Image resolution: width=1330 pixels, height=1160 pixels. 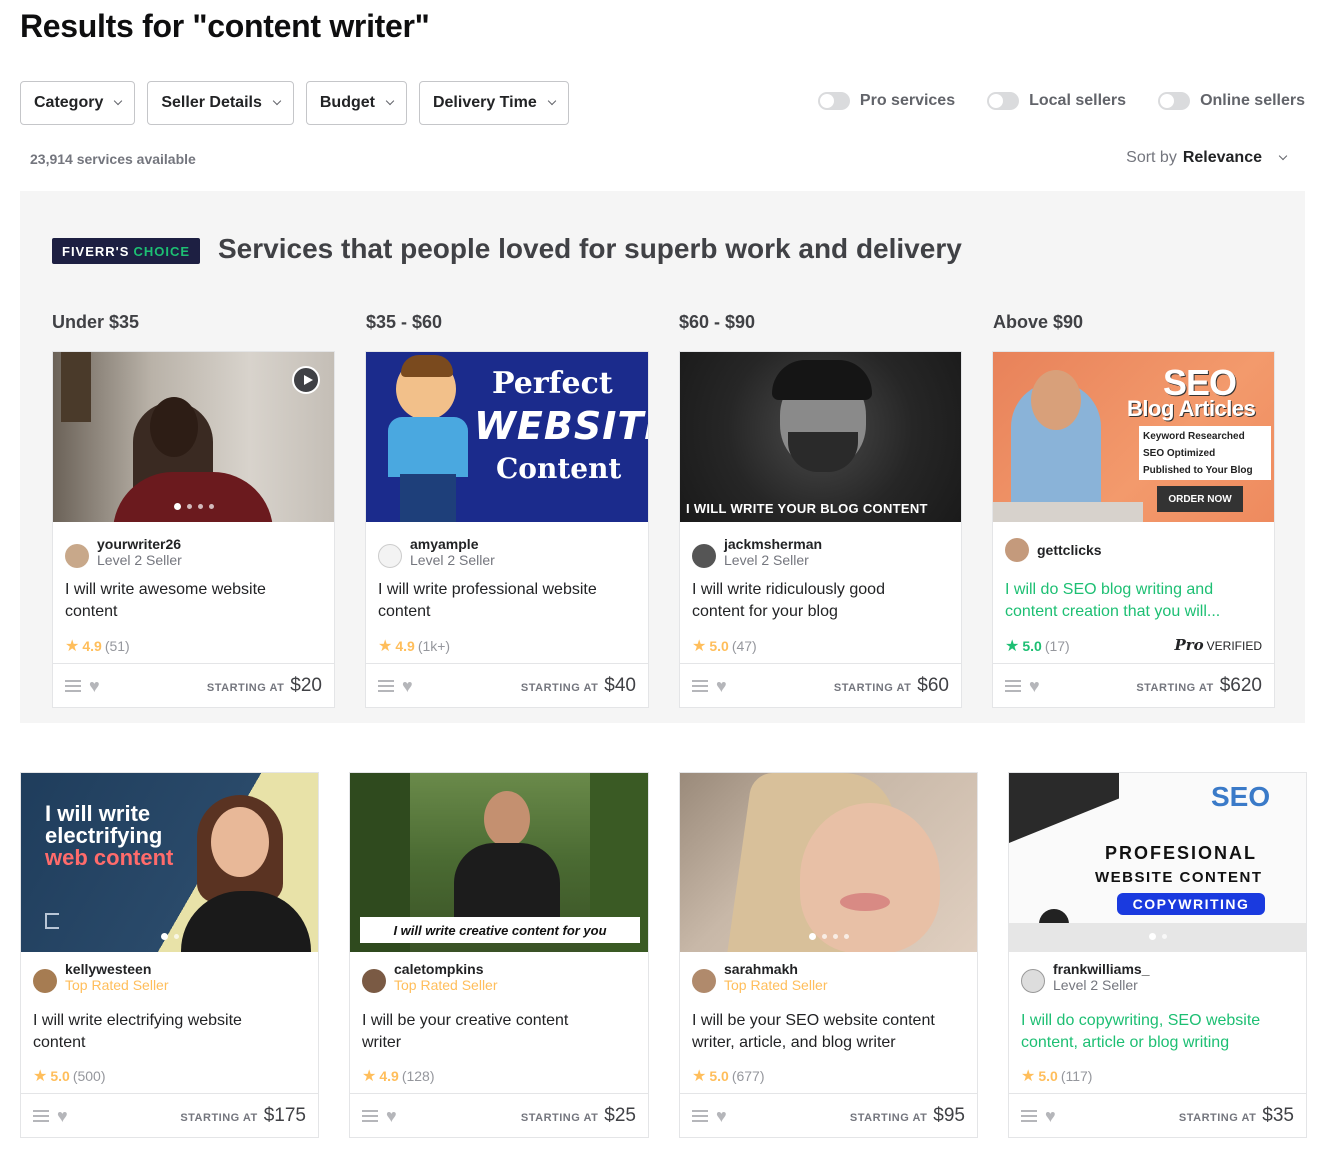 I want to click on card-footer: ♥ STARTING AT $175, so click(x=169, y=1115).